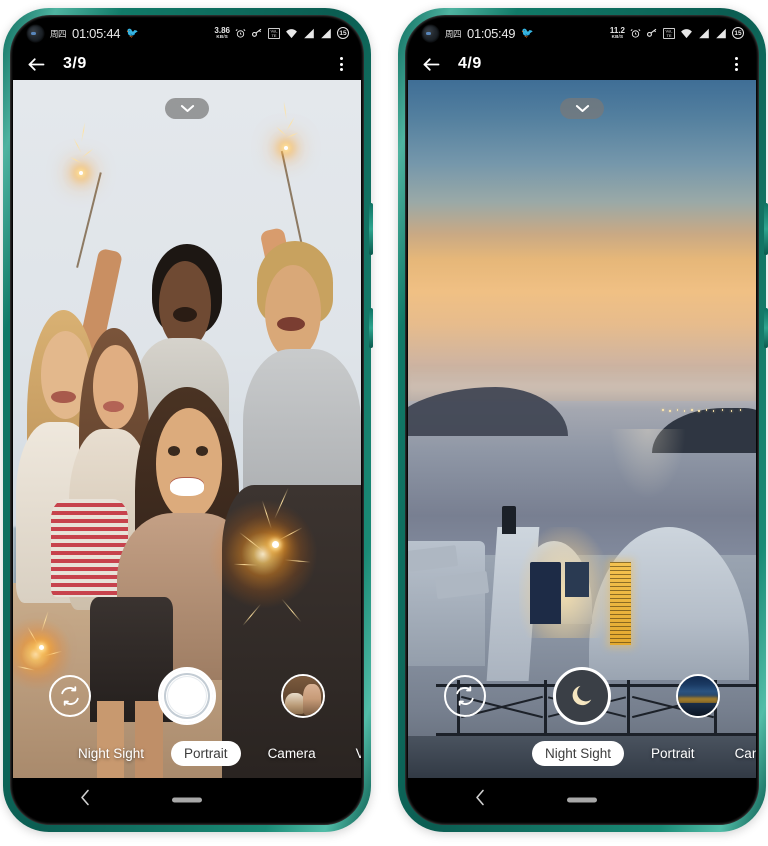 Image resolution: width=768 pixels, height=846 pixels. I want to click on bird-notification-icon-2: 🐦, so click(527, 33).